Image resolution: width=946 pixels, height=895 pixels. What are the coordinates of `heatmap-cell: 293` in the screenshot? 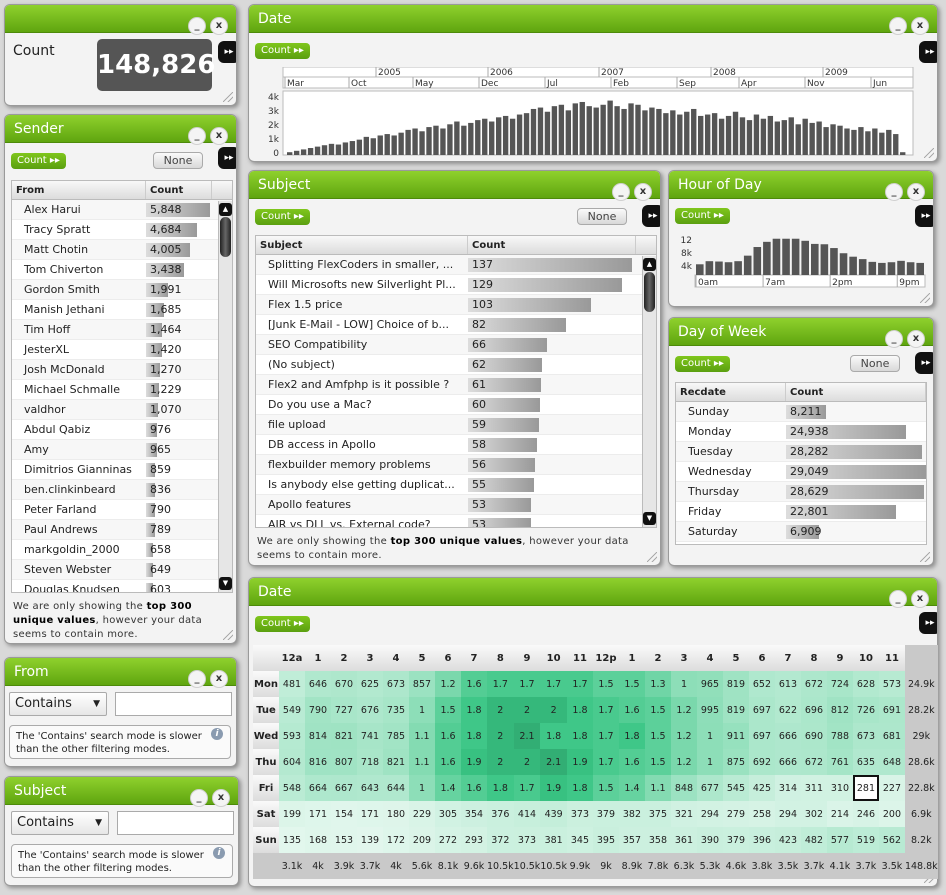 It's located at (474, 840).